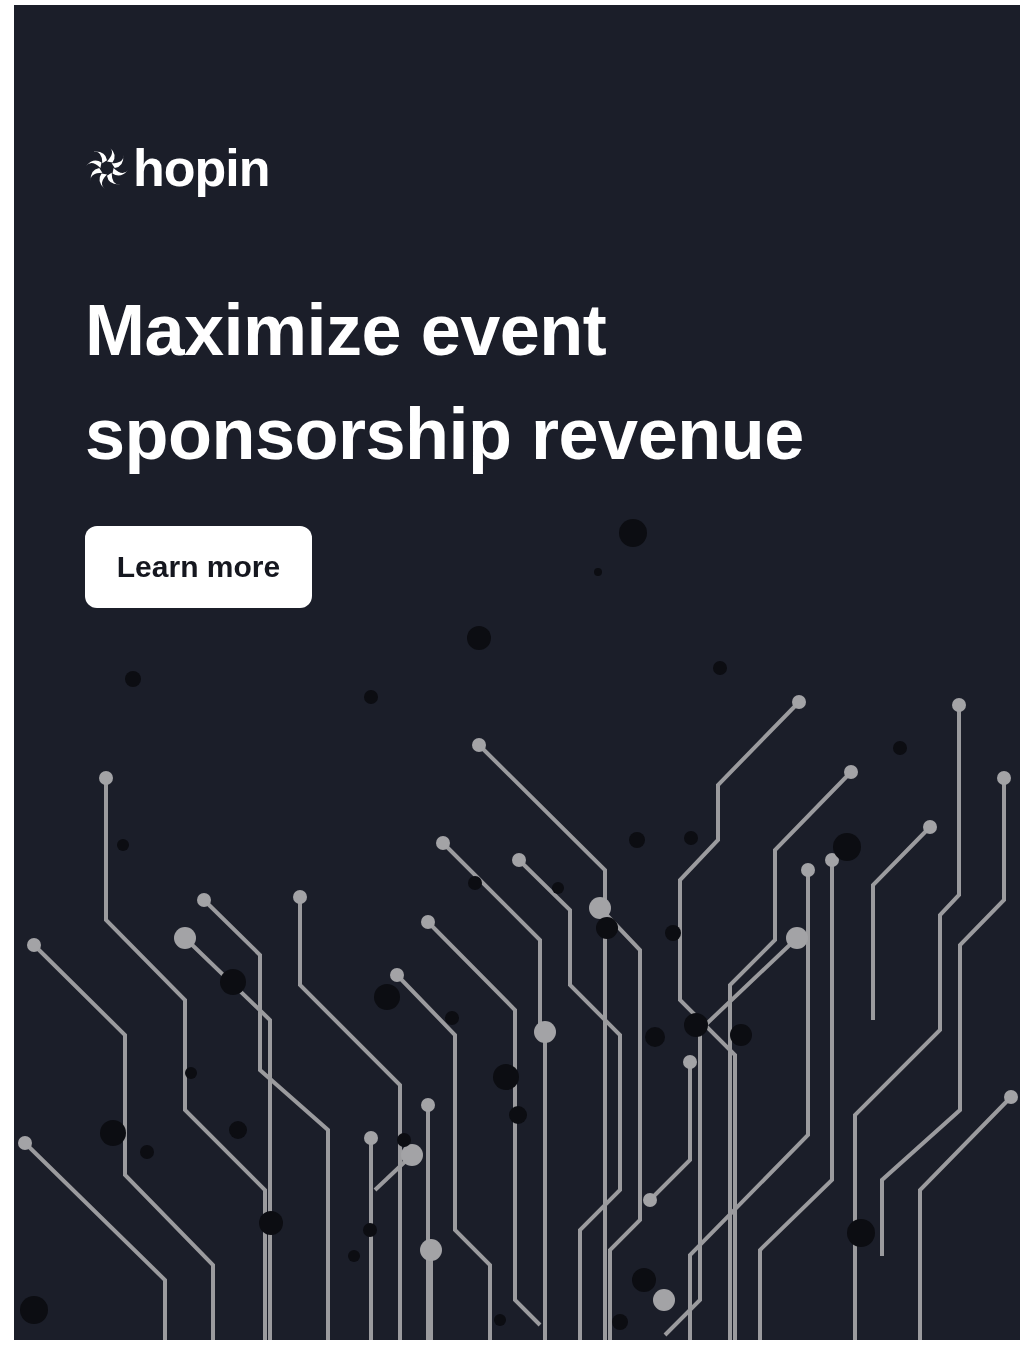 This screenshot has width=1029, height=1346. I want to click on learn-more-button: Learn more, so click(198, 567).